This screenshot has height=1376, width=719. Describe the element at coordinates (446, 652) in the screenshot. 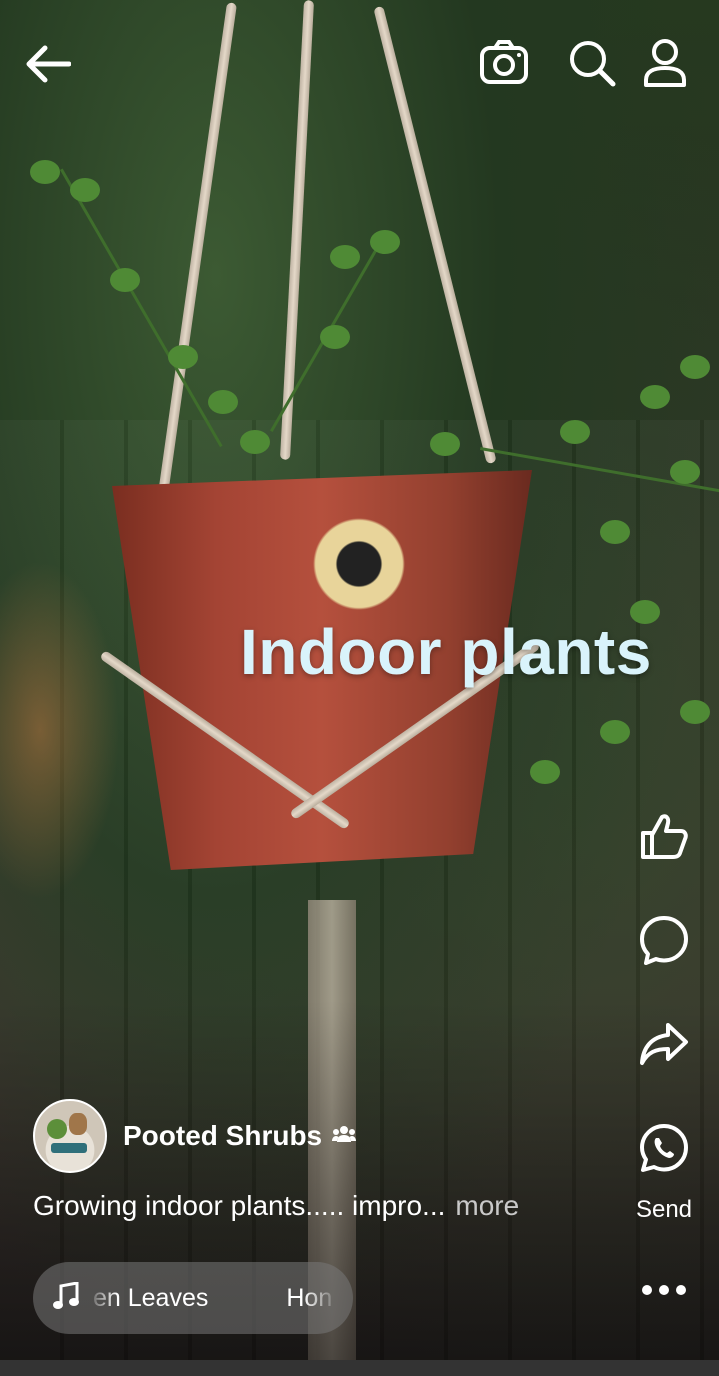

I see `video-overlay-text: Indoor plants` at that location.